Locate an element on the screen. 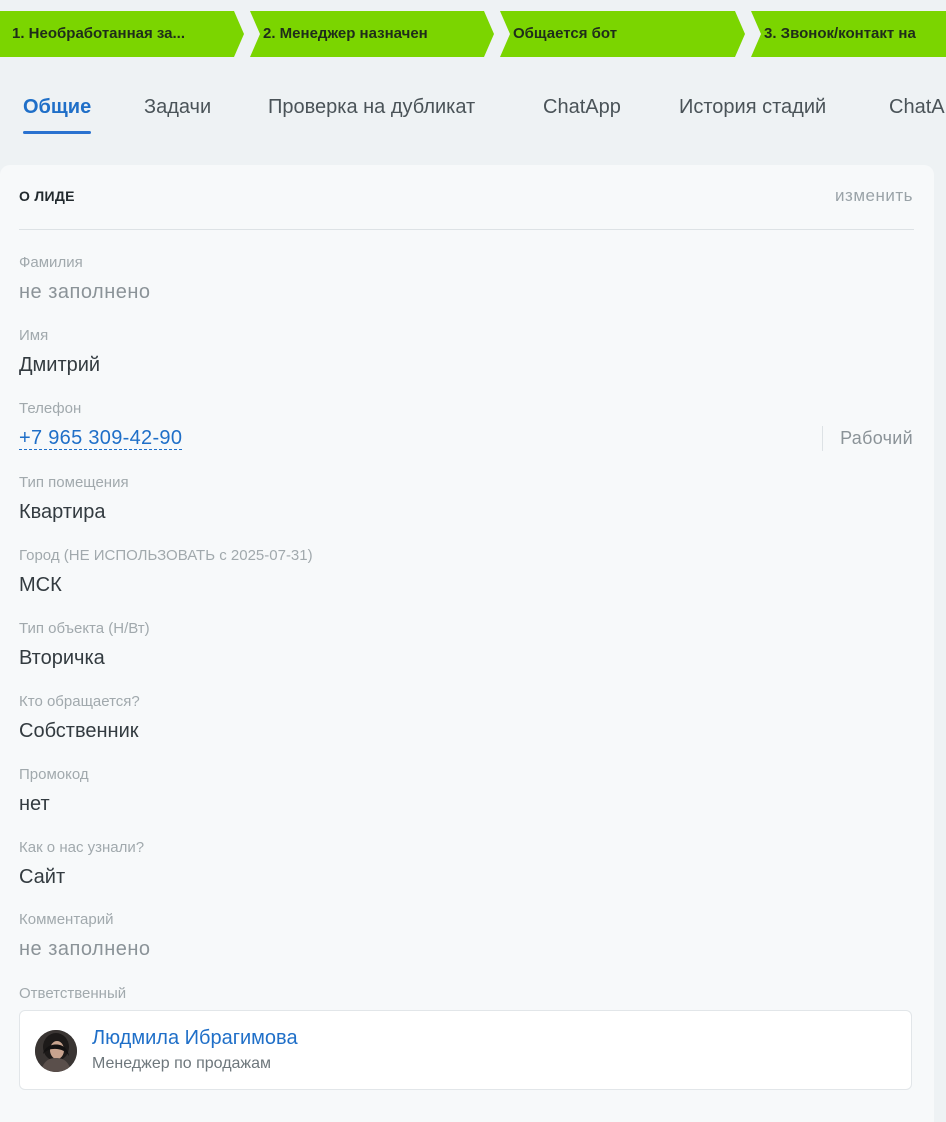 The image size is (946, 1122). avatar-image is located at coordinates (56, 1051).